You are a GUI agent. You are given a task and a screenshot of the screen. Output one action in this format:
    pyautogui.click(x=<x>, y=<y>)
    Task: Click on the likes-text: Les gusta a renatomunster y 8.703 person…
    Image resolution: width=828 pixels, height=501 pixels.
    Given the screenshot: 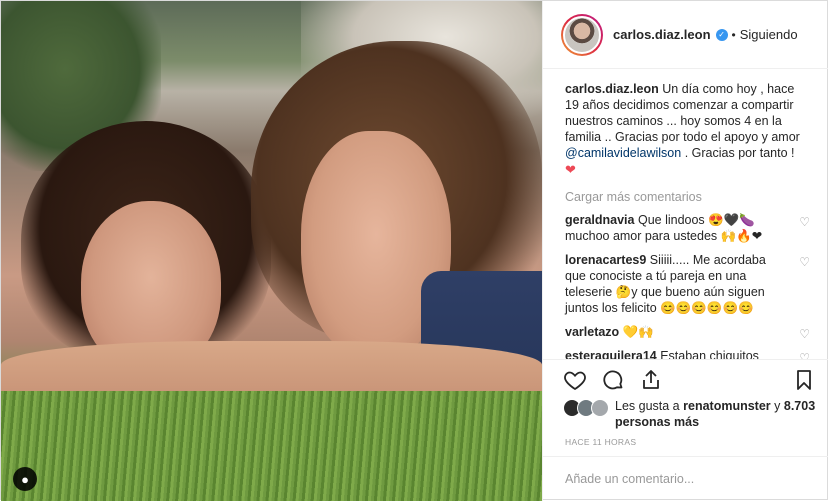 What is the action you would take?
    pyautogui.click(x=719, y=414)
    